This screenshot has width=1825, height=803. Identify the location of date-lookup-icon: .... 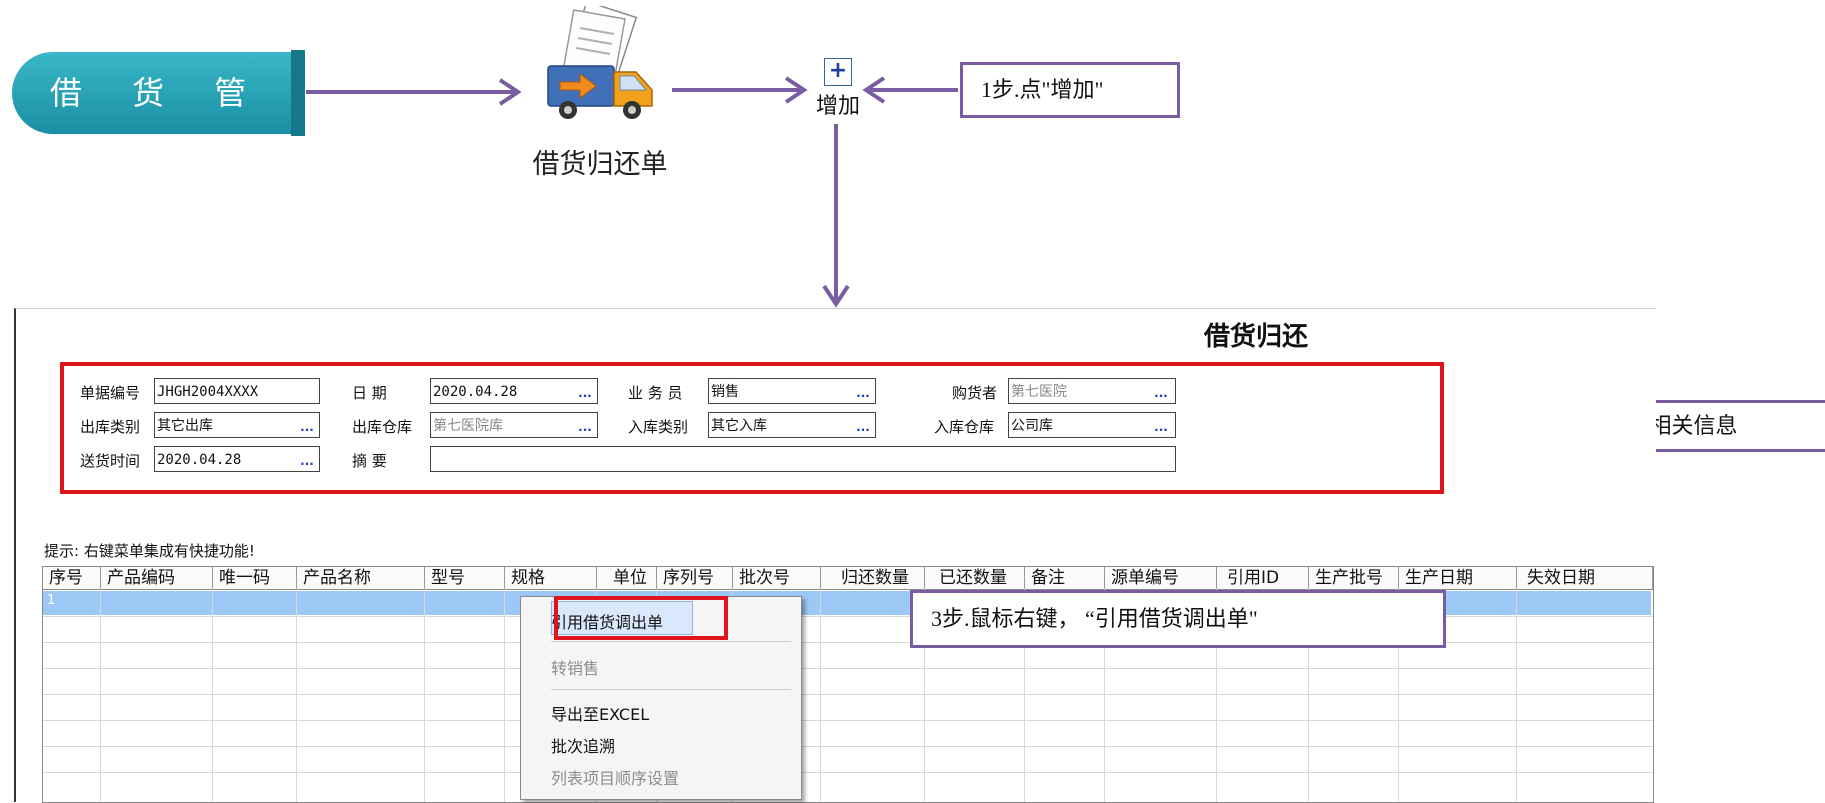
(585, 394).